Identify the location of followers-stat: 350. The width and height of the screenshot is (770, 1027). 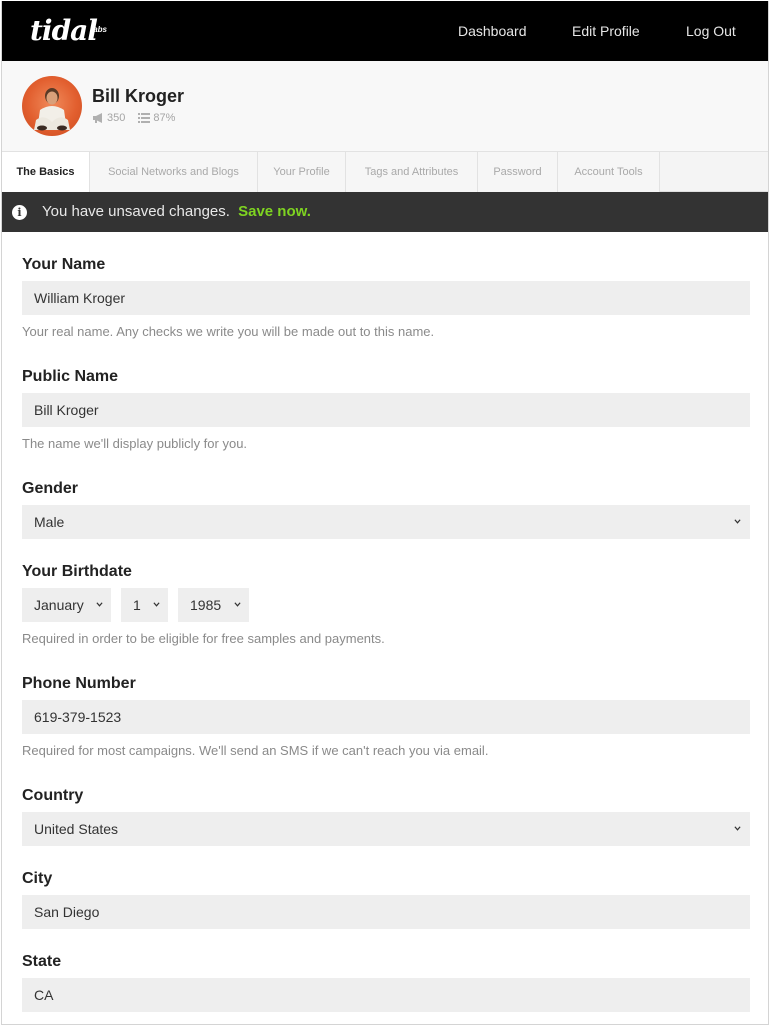
(108, 118).